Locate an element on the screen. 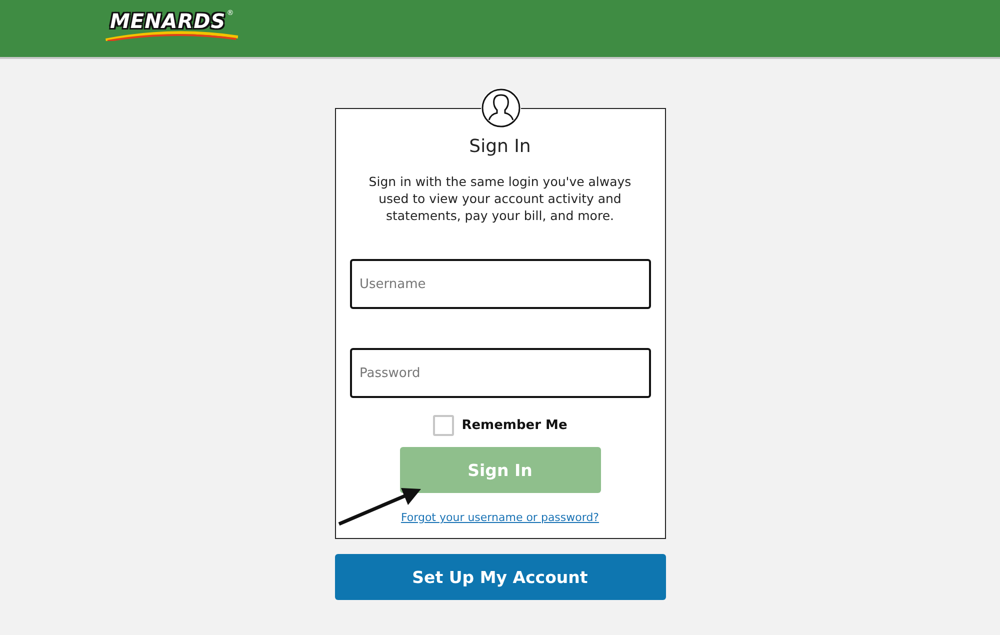  logo-text: MENARDS is located at coordinates (168, 21).